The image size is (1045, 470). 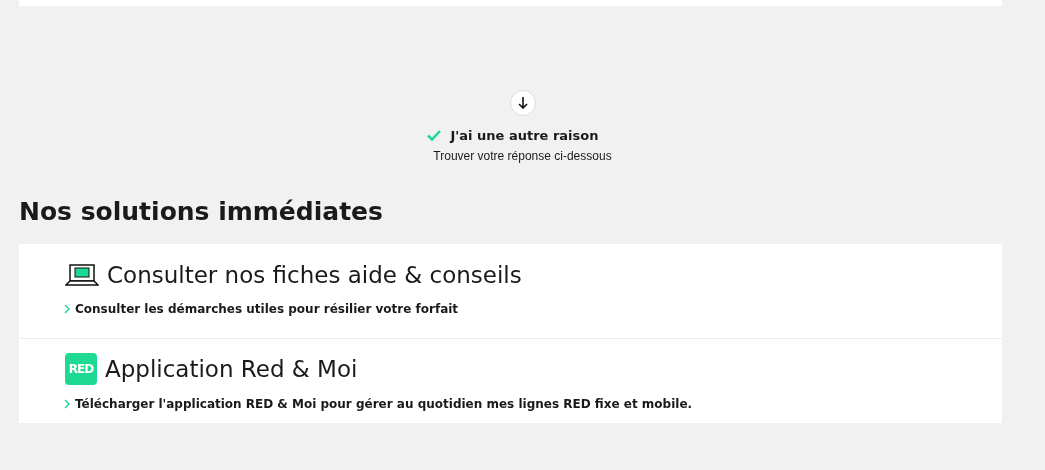 I want to click on solution-title: Consulter nos fiches aide & conseils, so click(x=314, y=275).